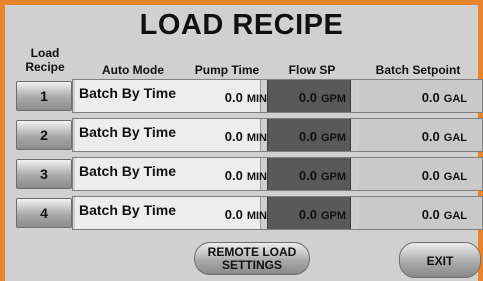  Describe the element at coordinates (44, 96) in the screenshot. I see `load-recipe-1-button: 1` at that location.